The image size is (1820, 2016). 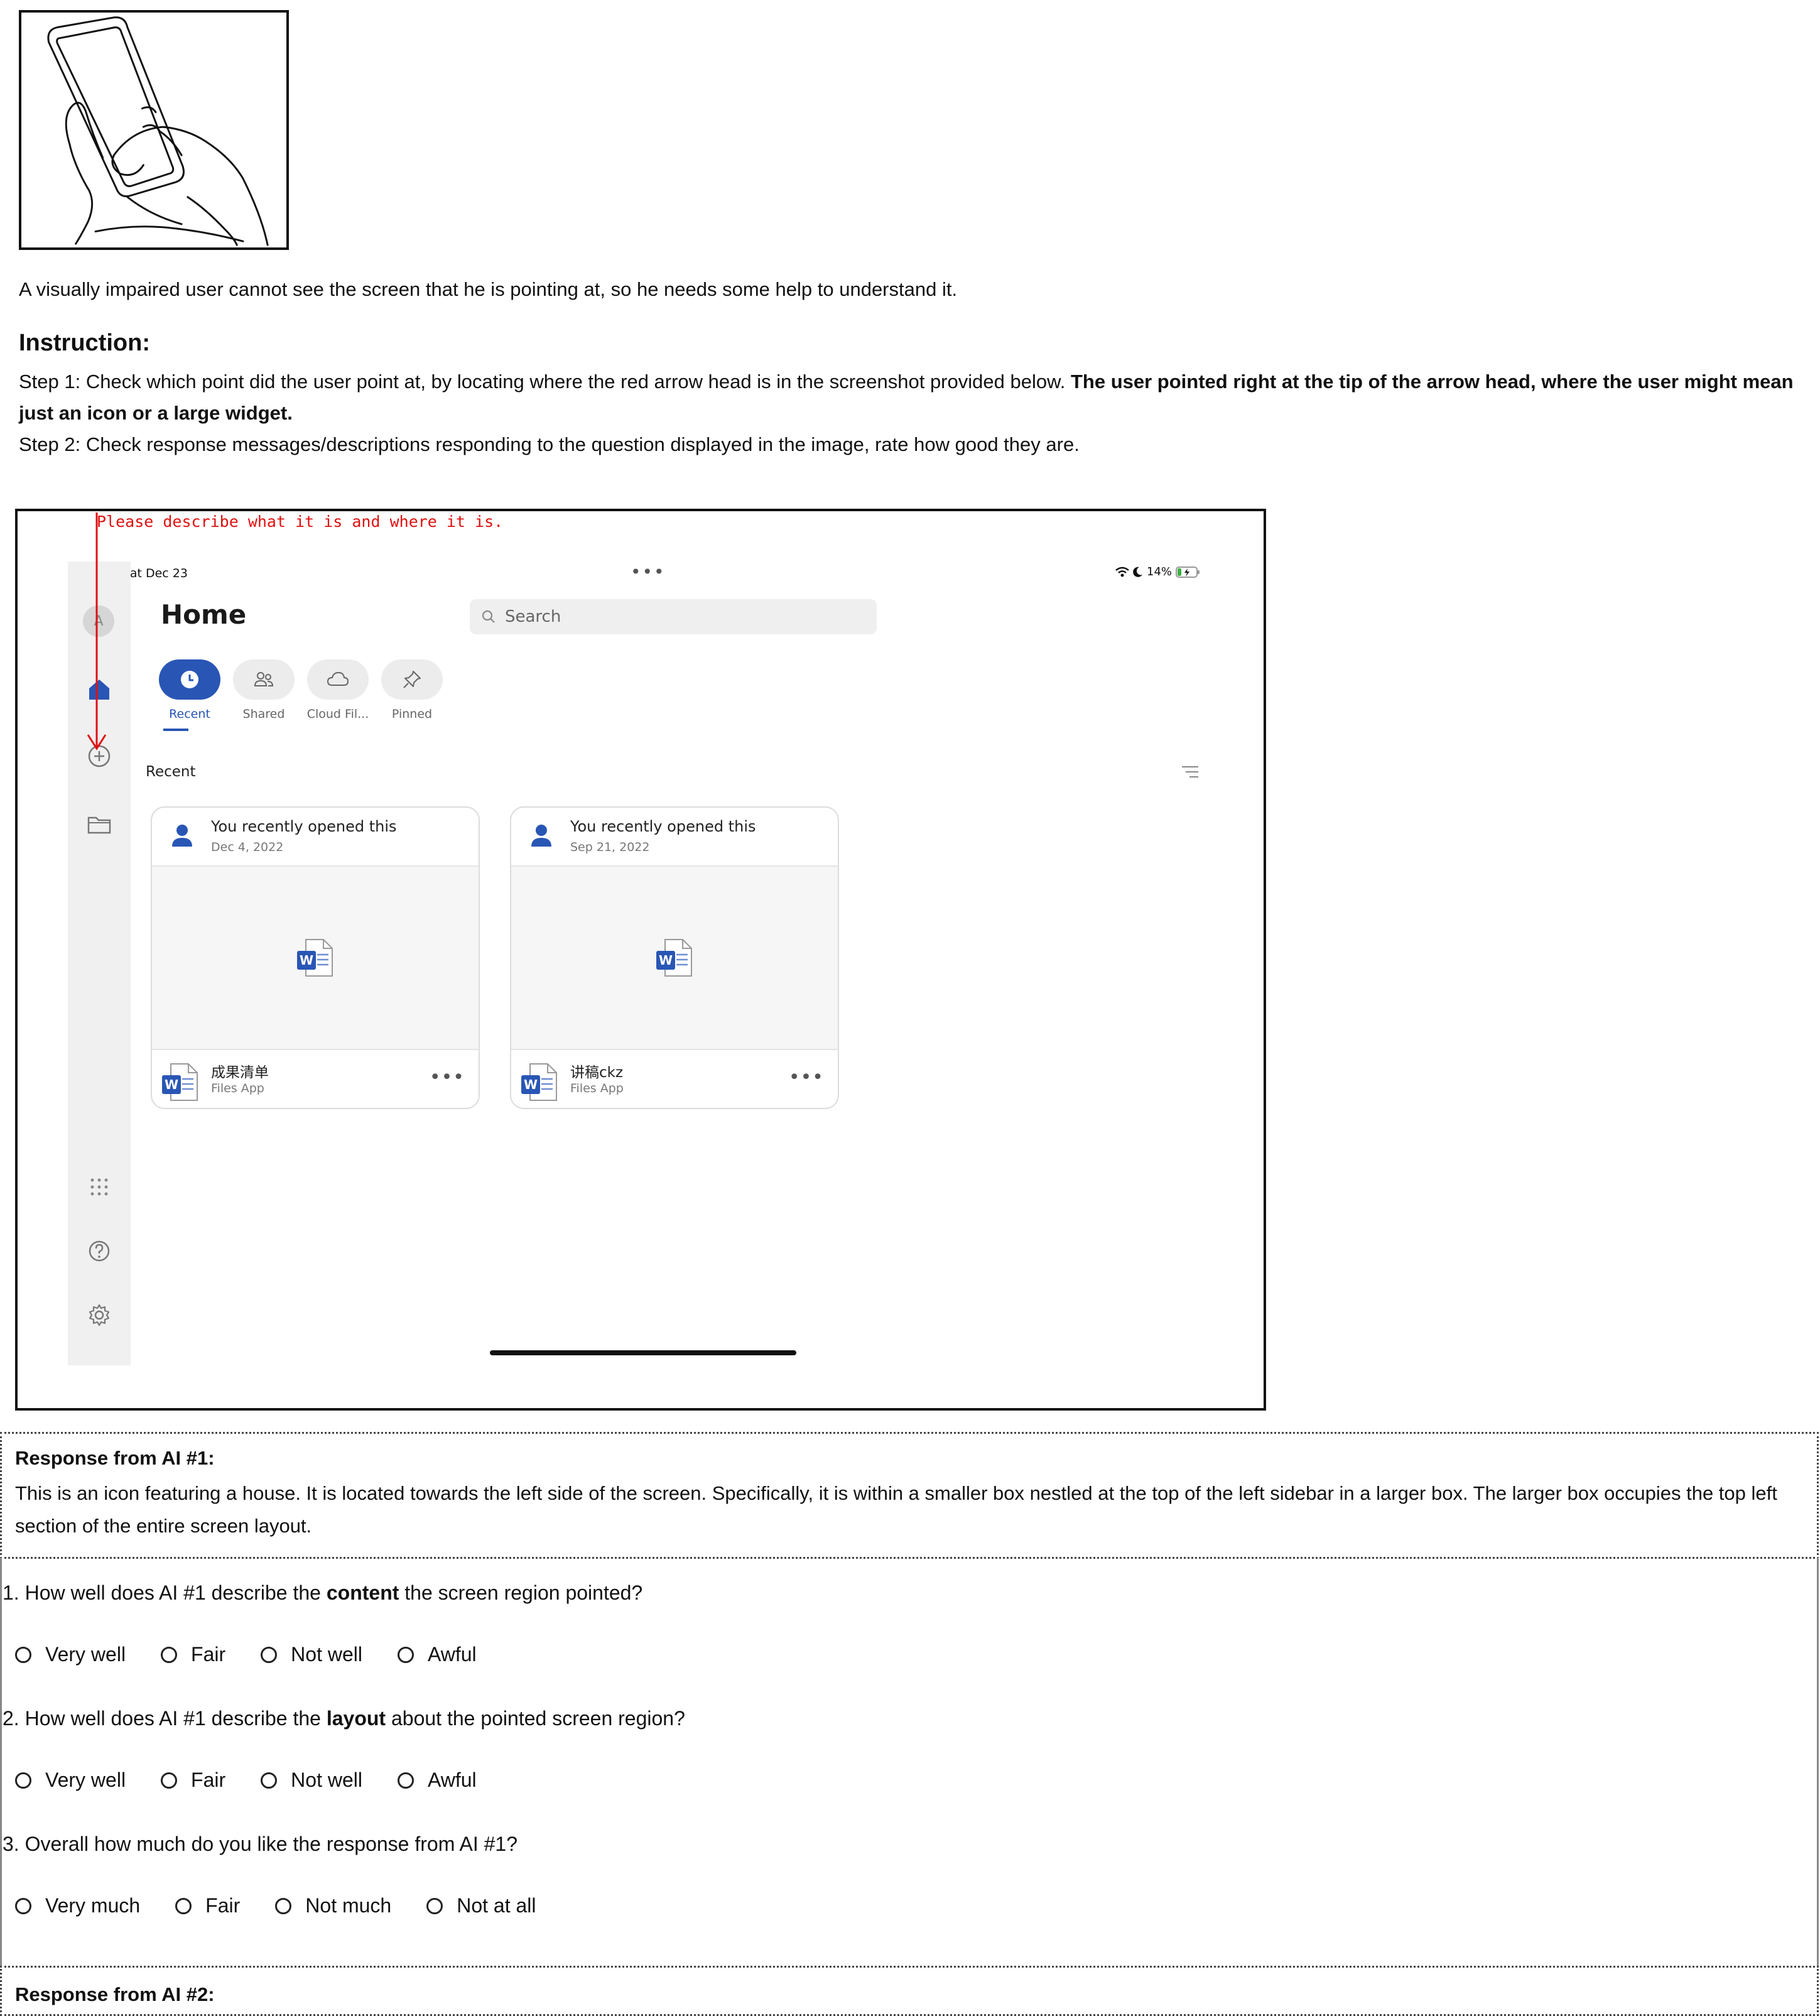 What do you see at coordinates (610, 847) in the screenshot?
I see `card-date: Sep 21, 2022` at bounding box center [610, 847].